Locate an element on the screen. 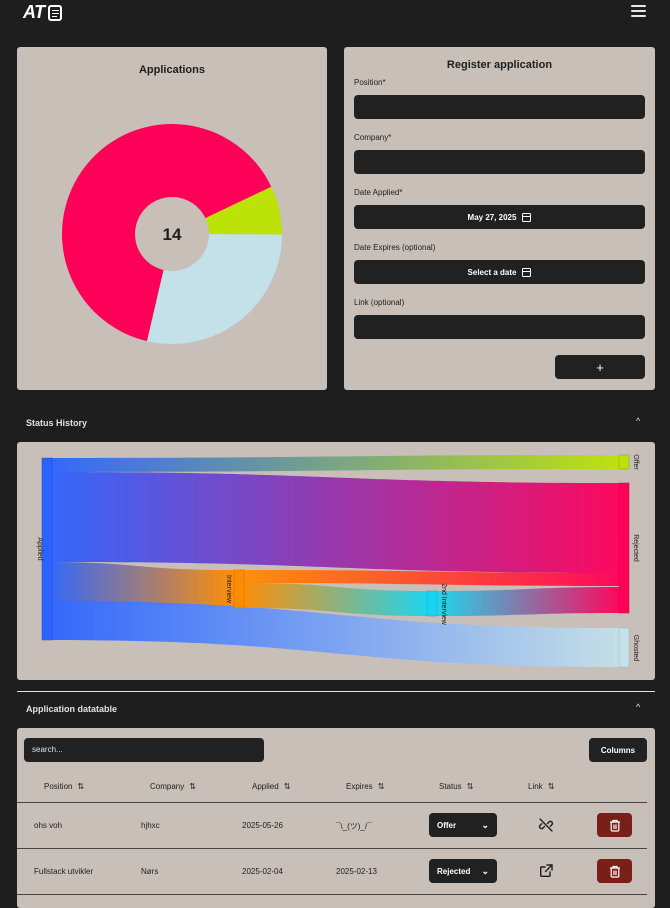 This screenshot has width=670, height=908. cell-position: ohs voh is located at coordinates (48, 825).